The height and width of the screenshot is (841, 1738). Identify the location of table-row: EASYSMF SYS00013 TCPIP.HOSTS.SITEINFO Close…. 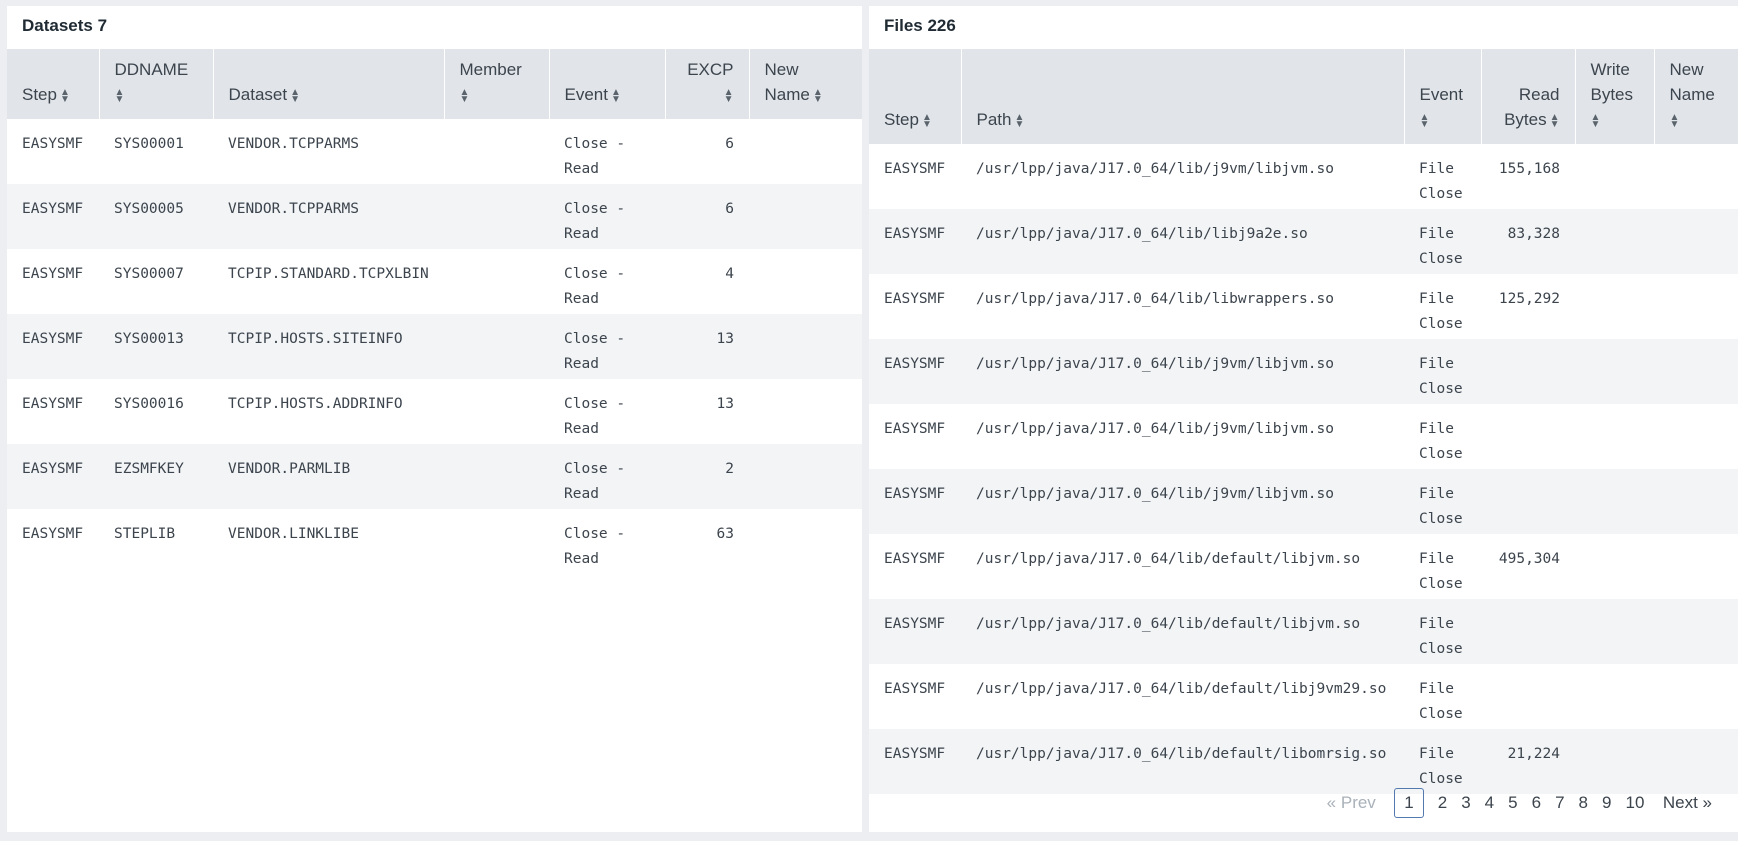
(434, 346).